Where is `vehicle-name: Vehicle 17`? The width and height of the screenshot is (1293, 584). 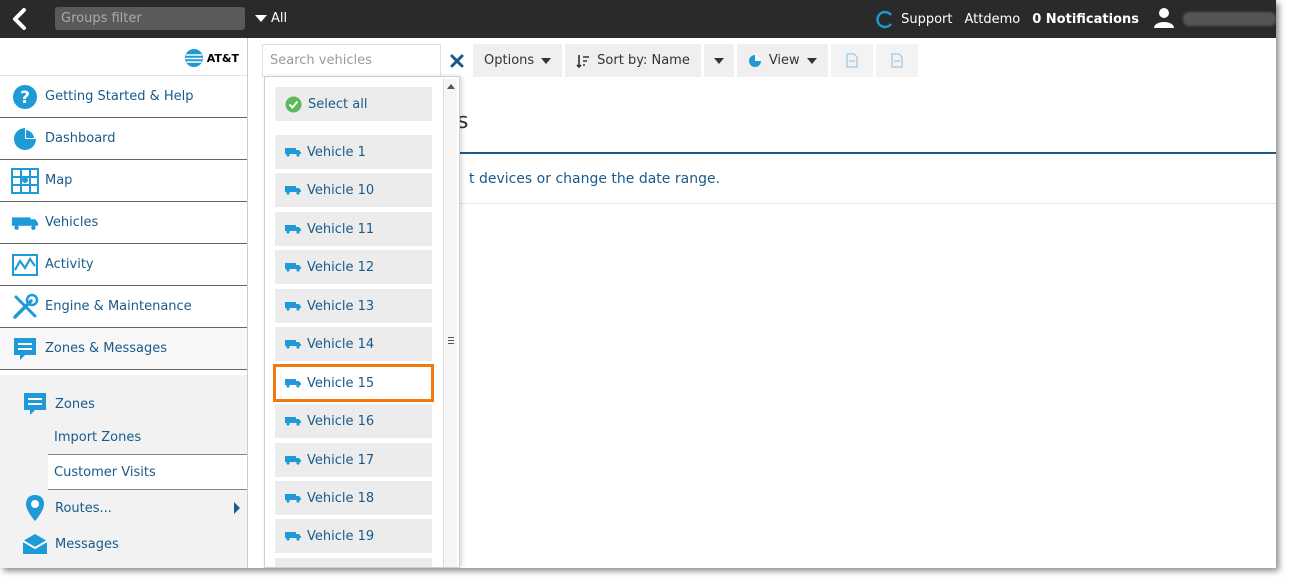
vehicle-name: Vehicle 17 is located at coordinates (341, 460).